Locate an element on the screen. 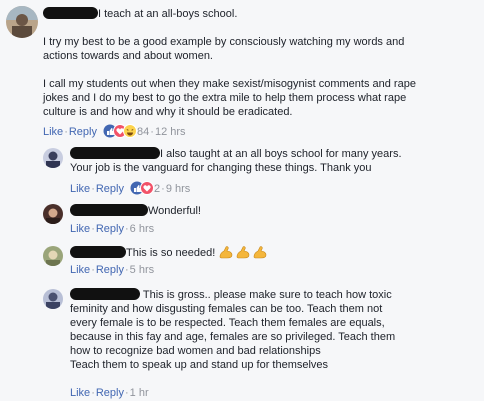  comment-line-4: actions towards and about women. is located at coordinates (128, 56).